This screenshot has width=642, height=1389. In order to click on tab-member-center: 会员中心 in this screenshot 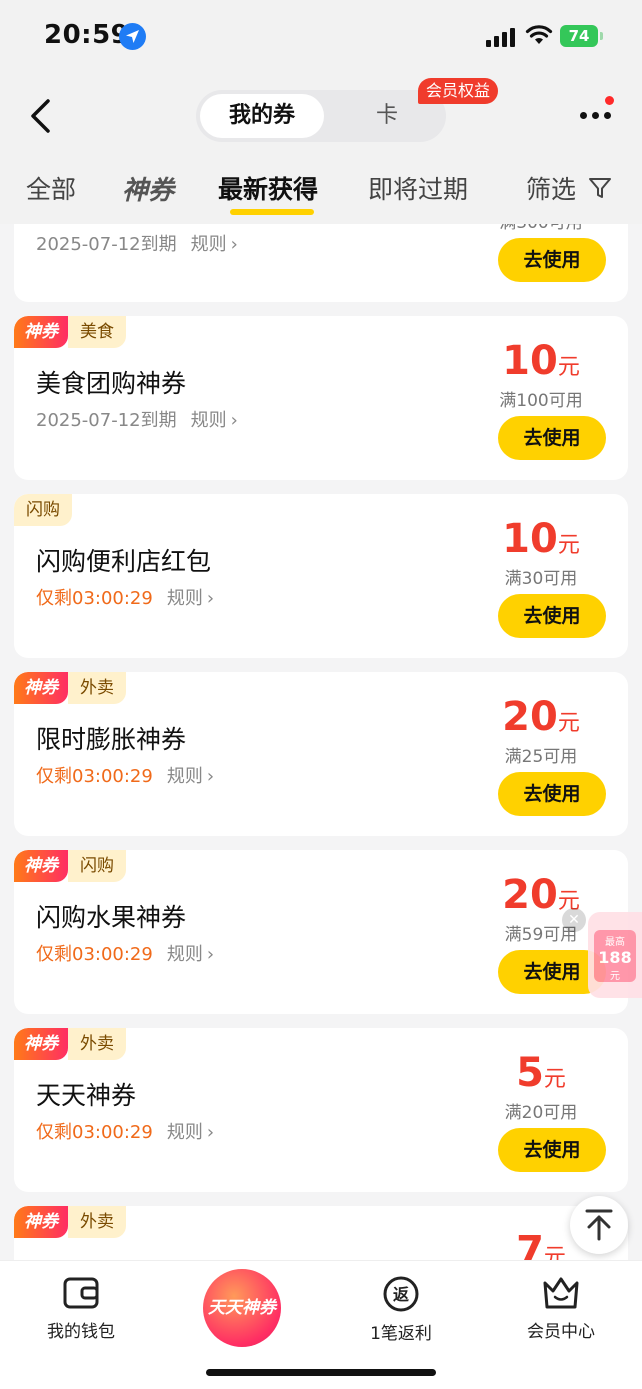, I will do `click(561, 1308)`.